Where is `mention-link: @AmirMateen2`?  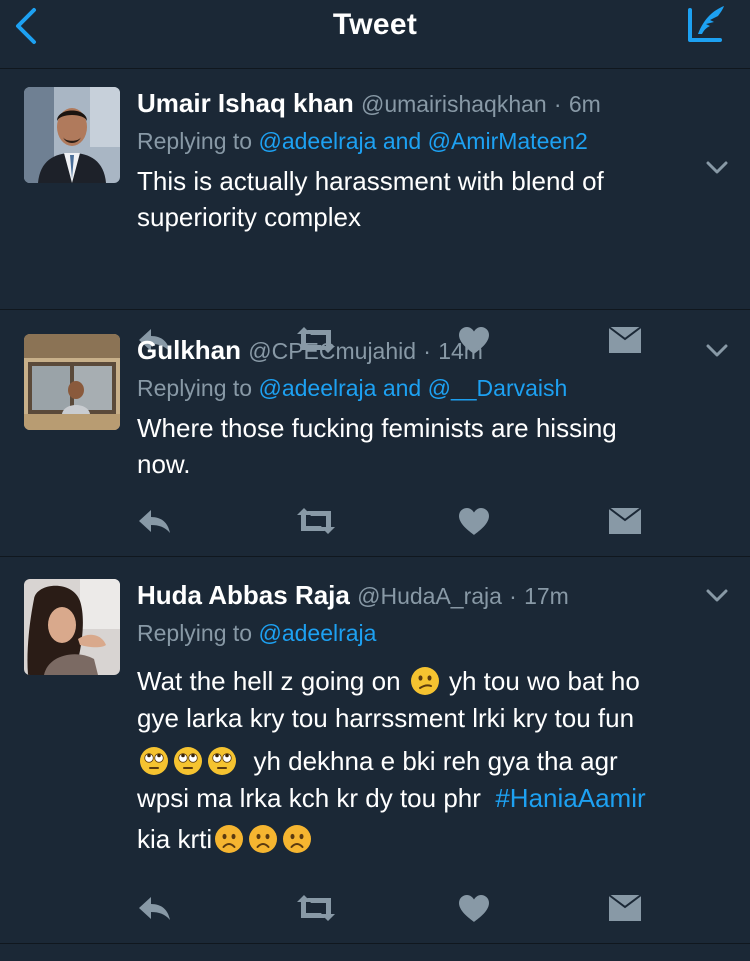
mention-link: @AmirMateen2 is located at coordinates (508, 141).